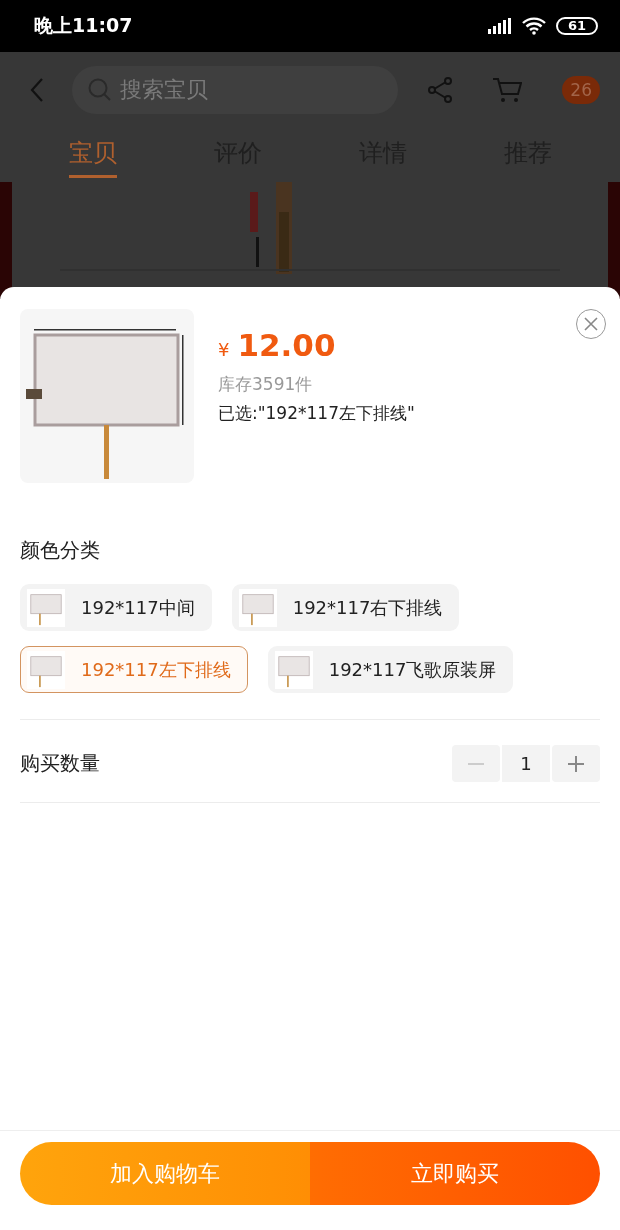 This screenshot has height=1230, width=620. I want to click on increase-button, so click(576, 763).